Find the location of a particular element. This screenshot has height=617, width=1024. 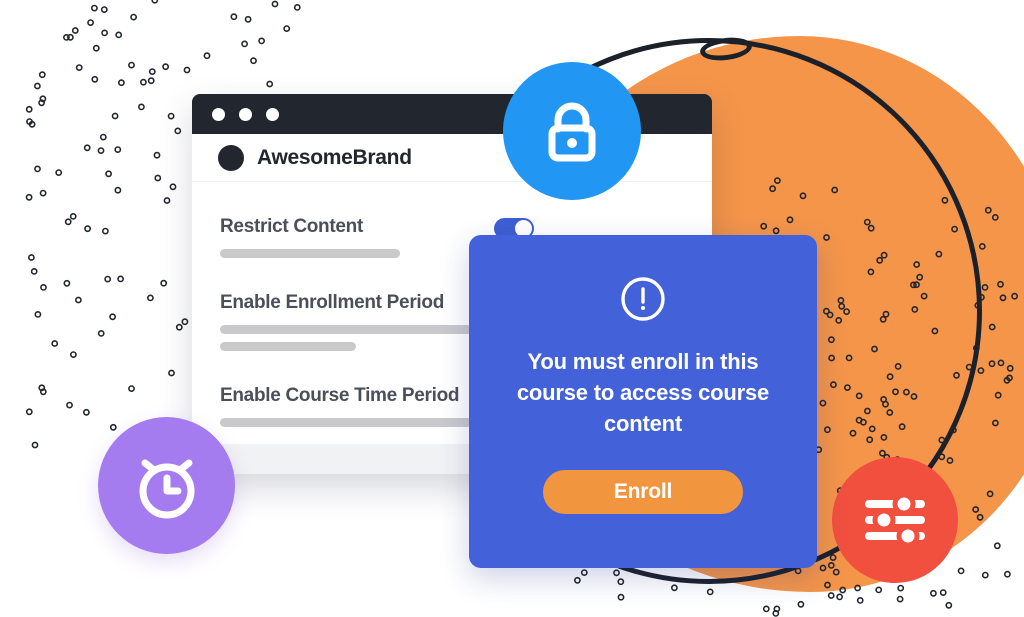

lock-badge is located at coordinates (572, 131).